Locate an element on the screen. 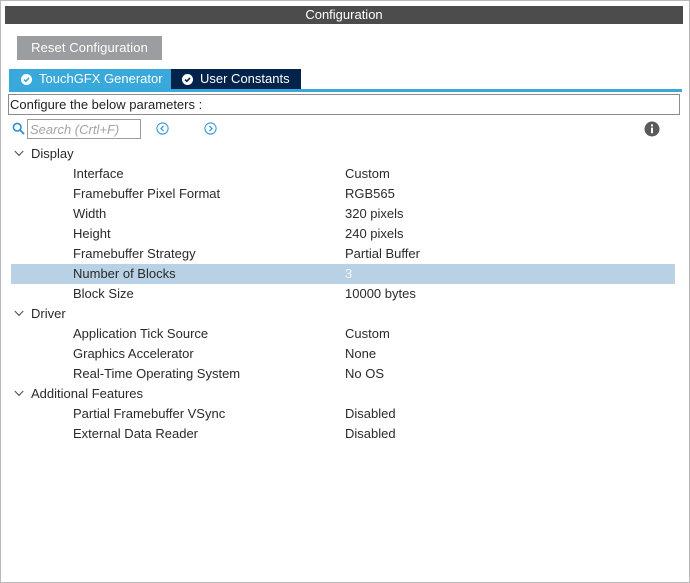 This screenshot has height=583, width=690. parameter-row: External Data Reader Disabled is located at coordinates (343, 434).